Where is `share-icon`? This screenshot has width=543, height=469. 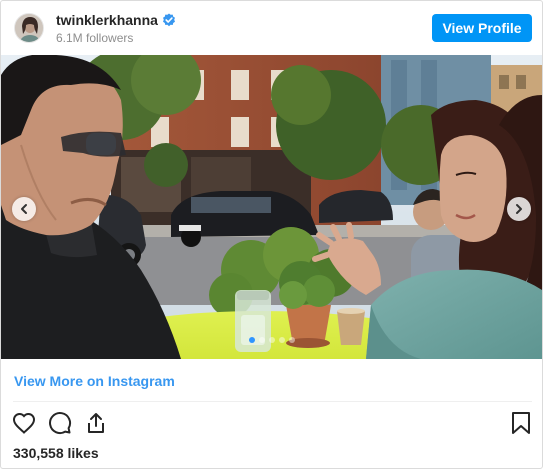
share-icon is located at coordinates (96, 423).